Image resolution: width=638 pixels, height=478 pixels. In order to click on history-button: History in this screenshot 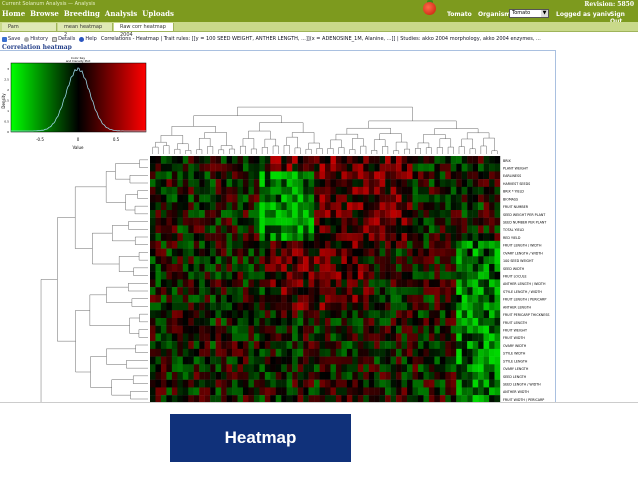, I will do `click(36, 39)`.